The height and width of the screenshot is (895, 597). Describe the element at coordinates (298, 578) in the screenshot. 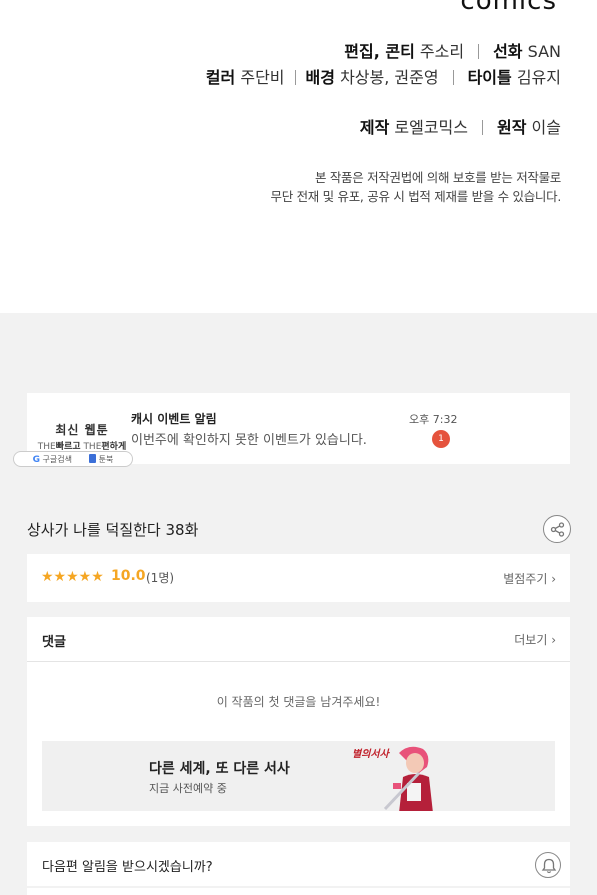

I see `rating-card: ★★★★★ 10.0 (1명) 별점주기 ›` at that location.